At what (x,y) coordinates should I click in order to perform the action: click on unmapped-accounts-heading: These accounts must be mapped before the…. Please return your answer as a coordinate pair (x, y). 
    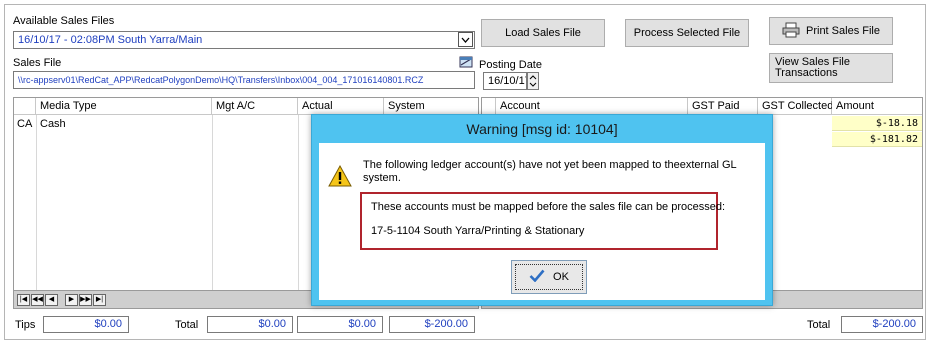
    Looking at the image, I should click on (548, 207).